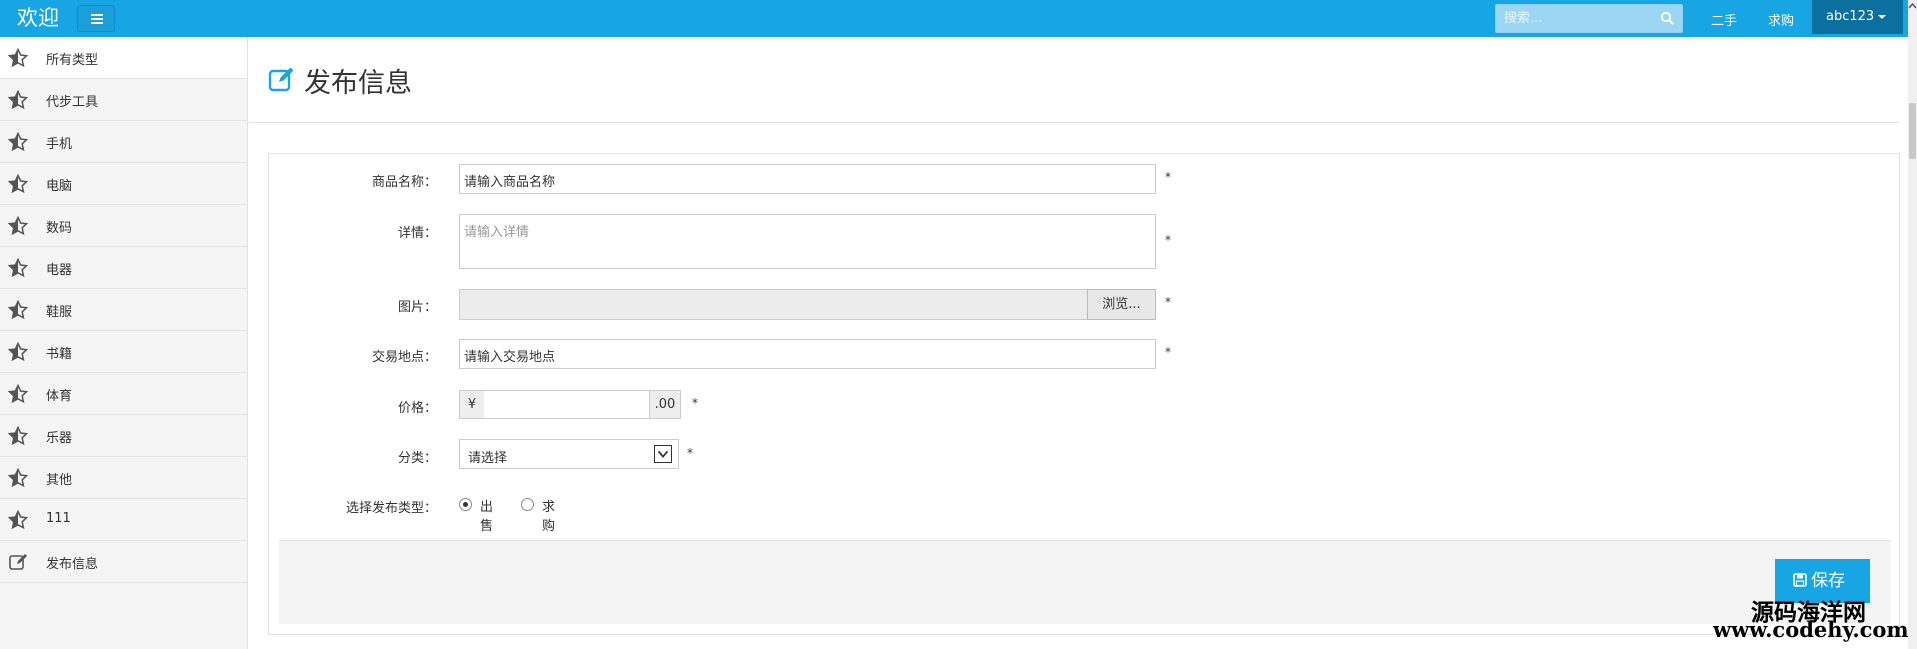  What do you see at coordinates (497, 232) in the screenshot?
I see `detail-placeholder: 请输入详情` at bounding box center [497, 232].